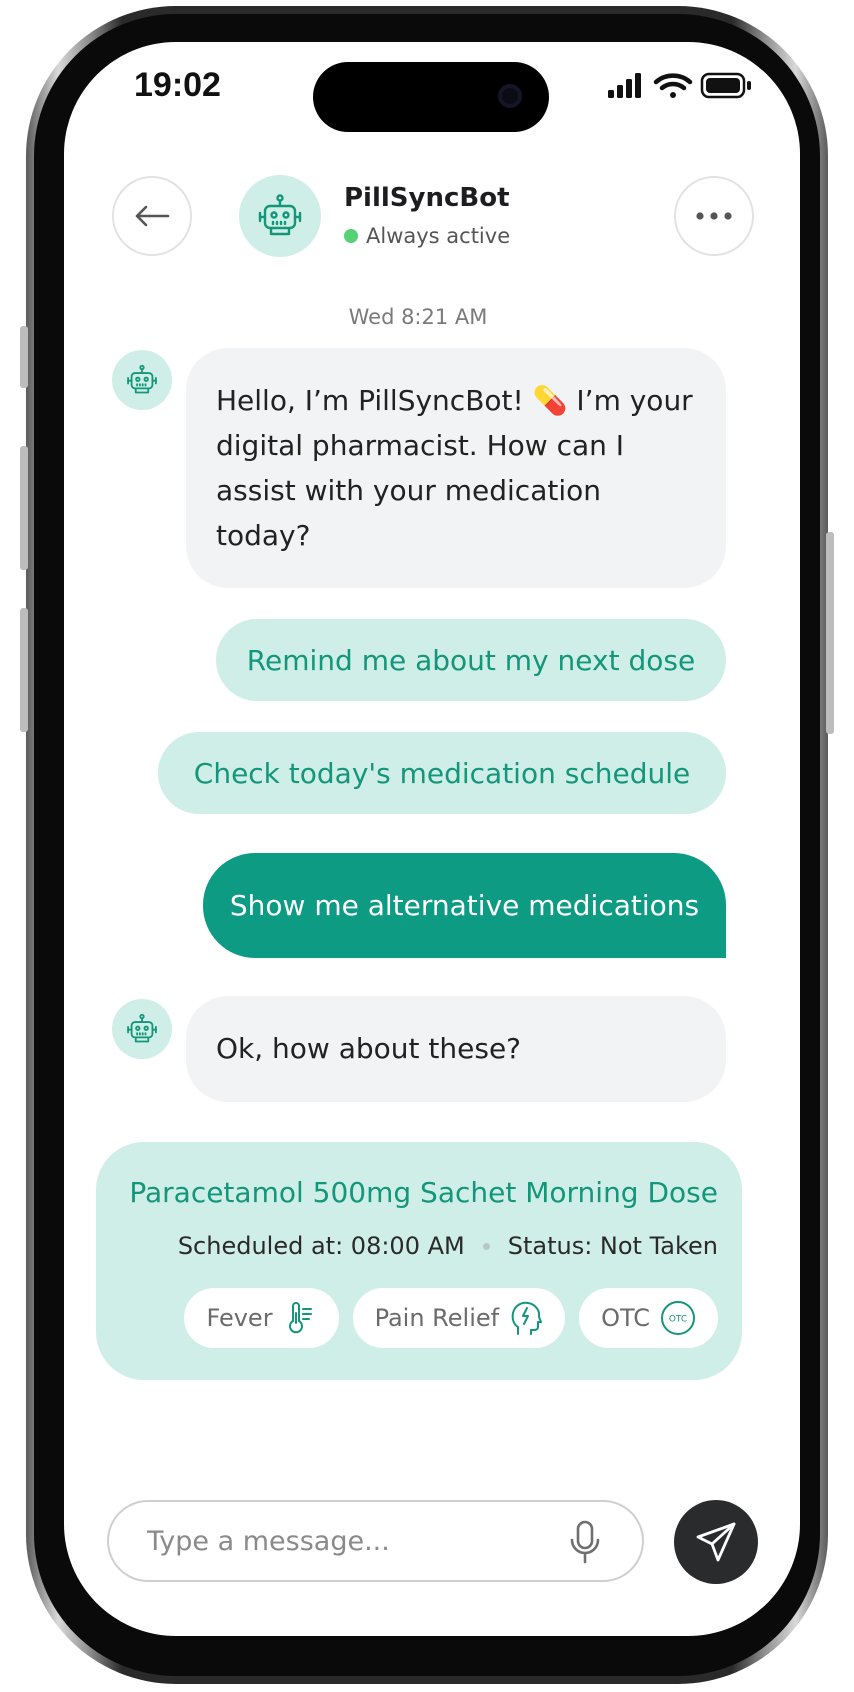  What do you see at coordinates (427, 198) in the screenshot?
I see `bot-name: PillSyncBot` at bounding box center [427, 198].